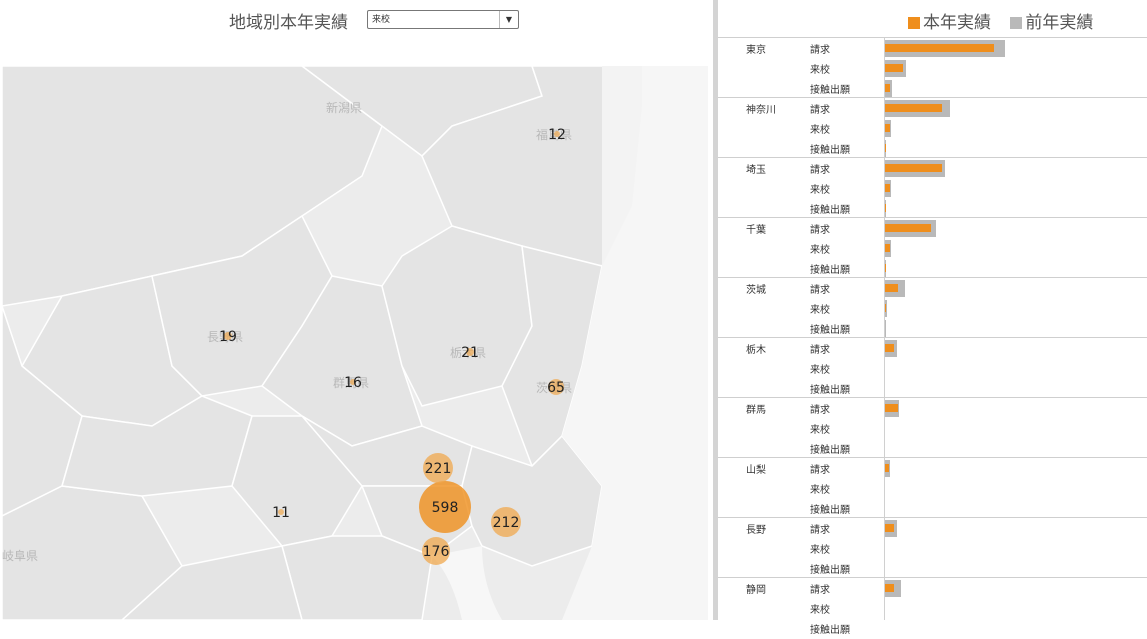  What do you see at coordinates (443, 19) in the screenshot?
I see `metric-dropdown: 来校 ▼` at bounding box center [443, 19].